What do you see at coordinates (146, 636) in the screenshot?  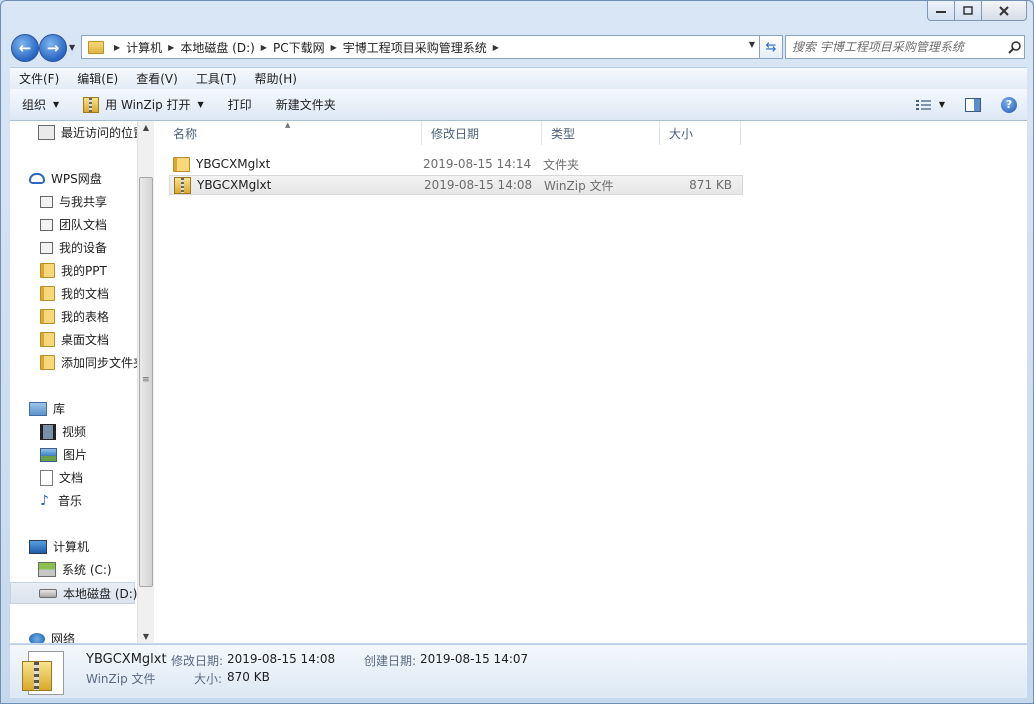 I see `scroll-down-icon: ▼` at bounding box center [146, 636].